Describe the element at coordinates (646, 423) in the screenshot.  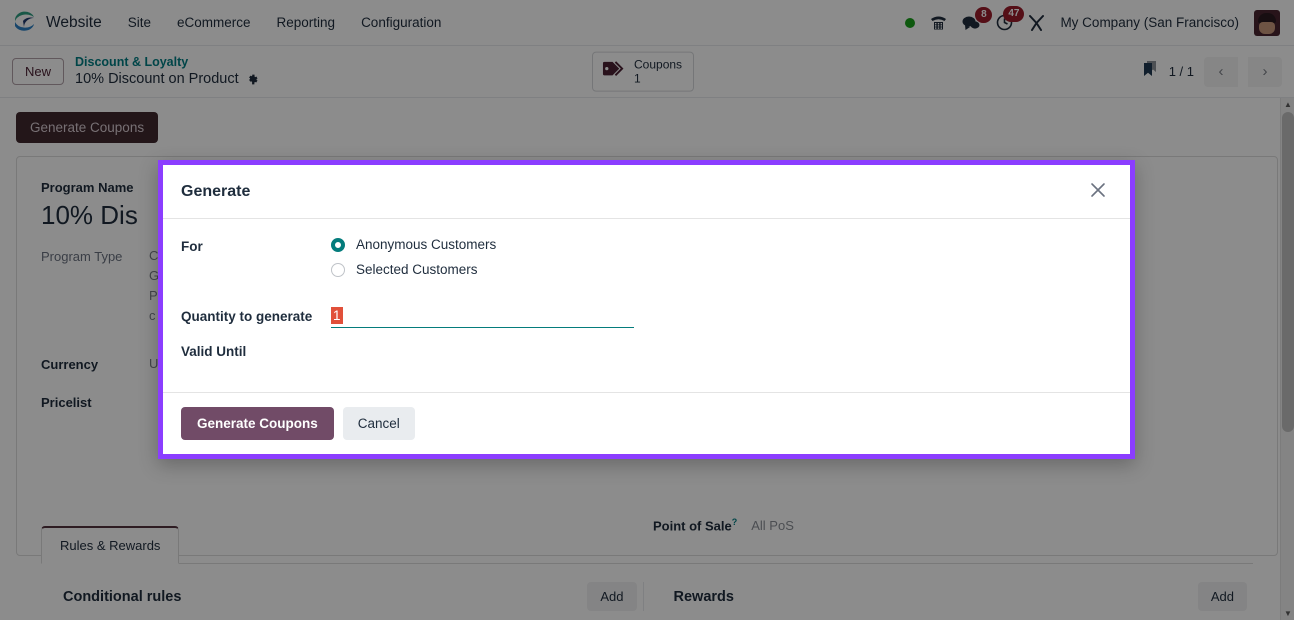
I see `dialog-footer: Generate Coupons Cancel` at that location.